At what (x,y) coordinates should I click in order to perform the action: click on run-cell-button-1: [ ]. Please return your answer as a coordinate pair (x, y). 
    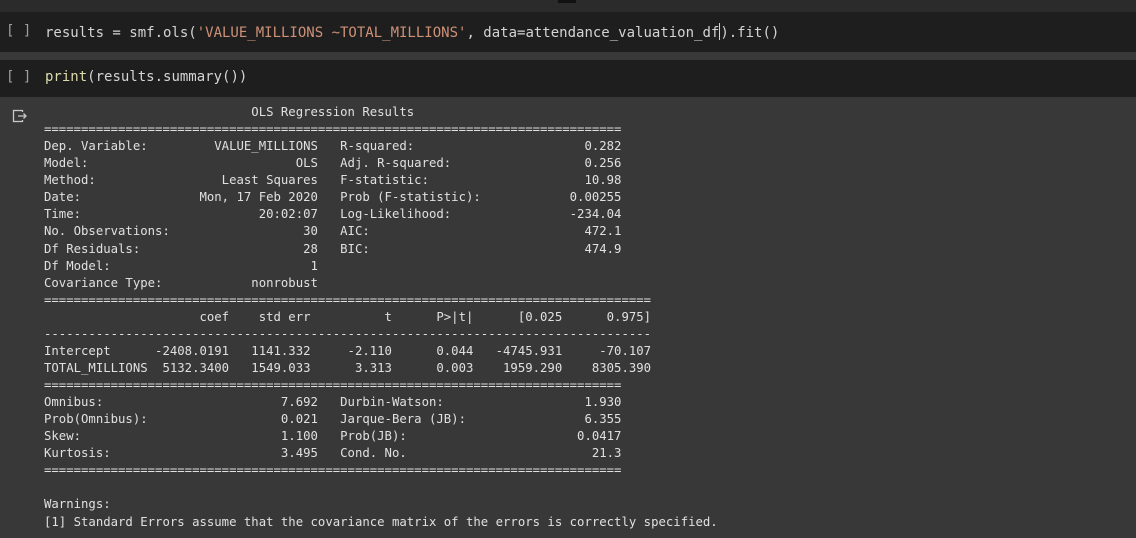
    Looking at the image, I should click on (18, 31).